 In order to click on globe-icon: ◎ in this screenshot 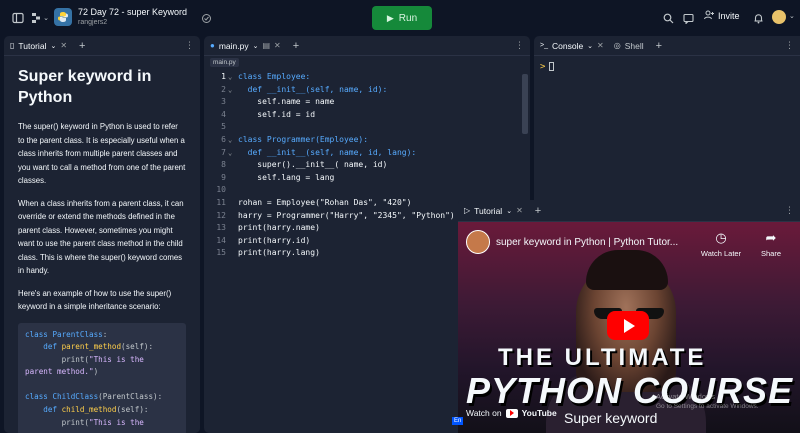, I will do `click(617, 45)`.